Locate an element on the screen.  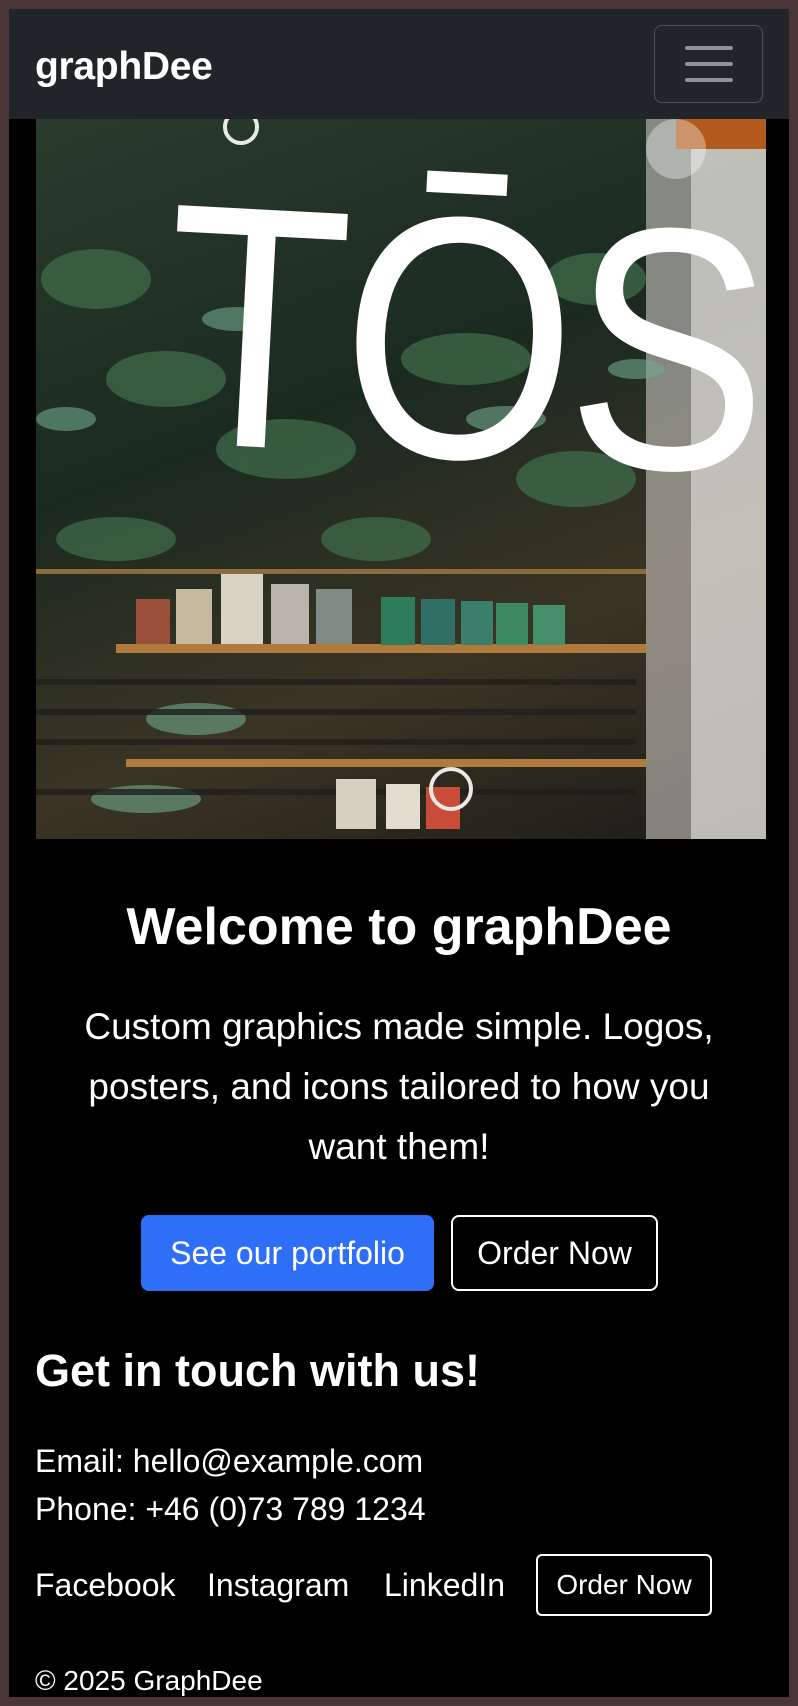
facebook-link: Facebook is located at coordinates (105, 1585).